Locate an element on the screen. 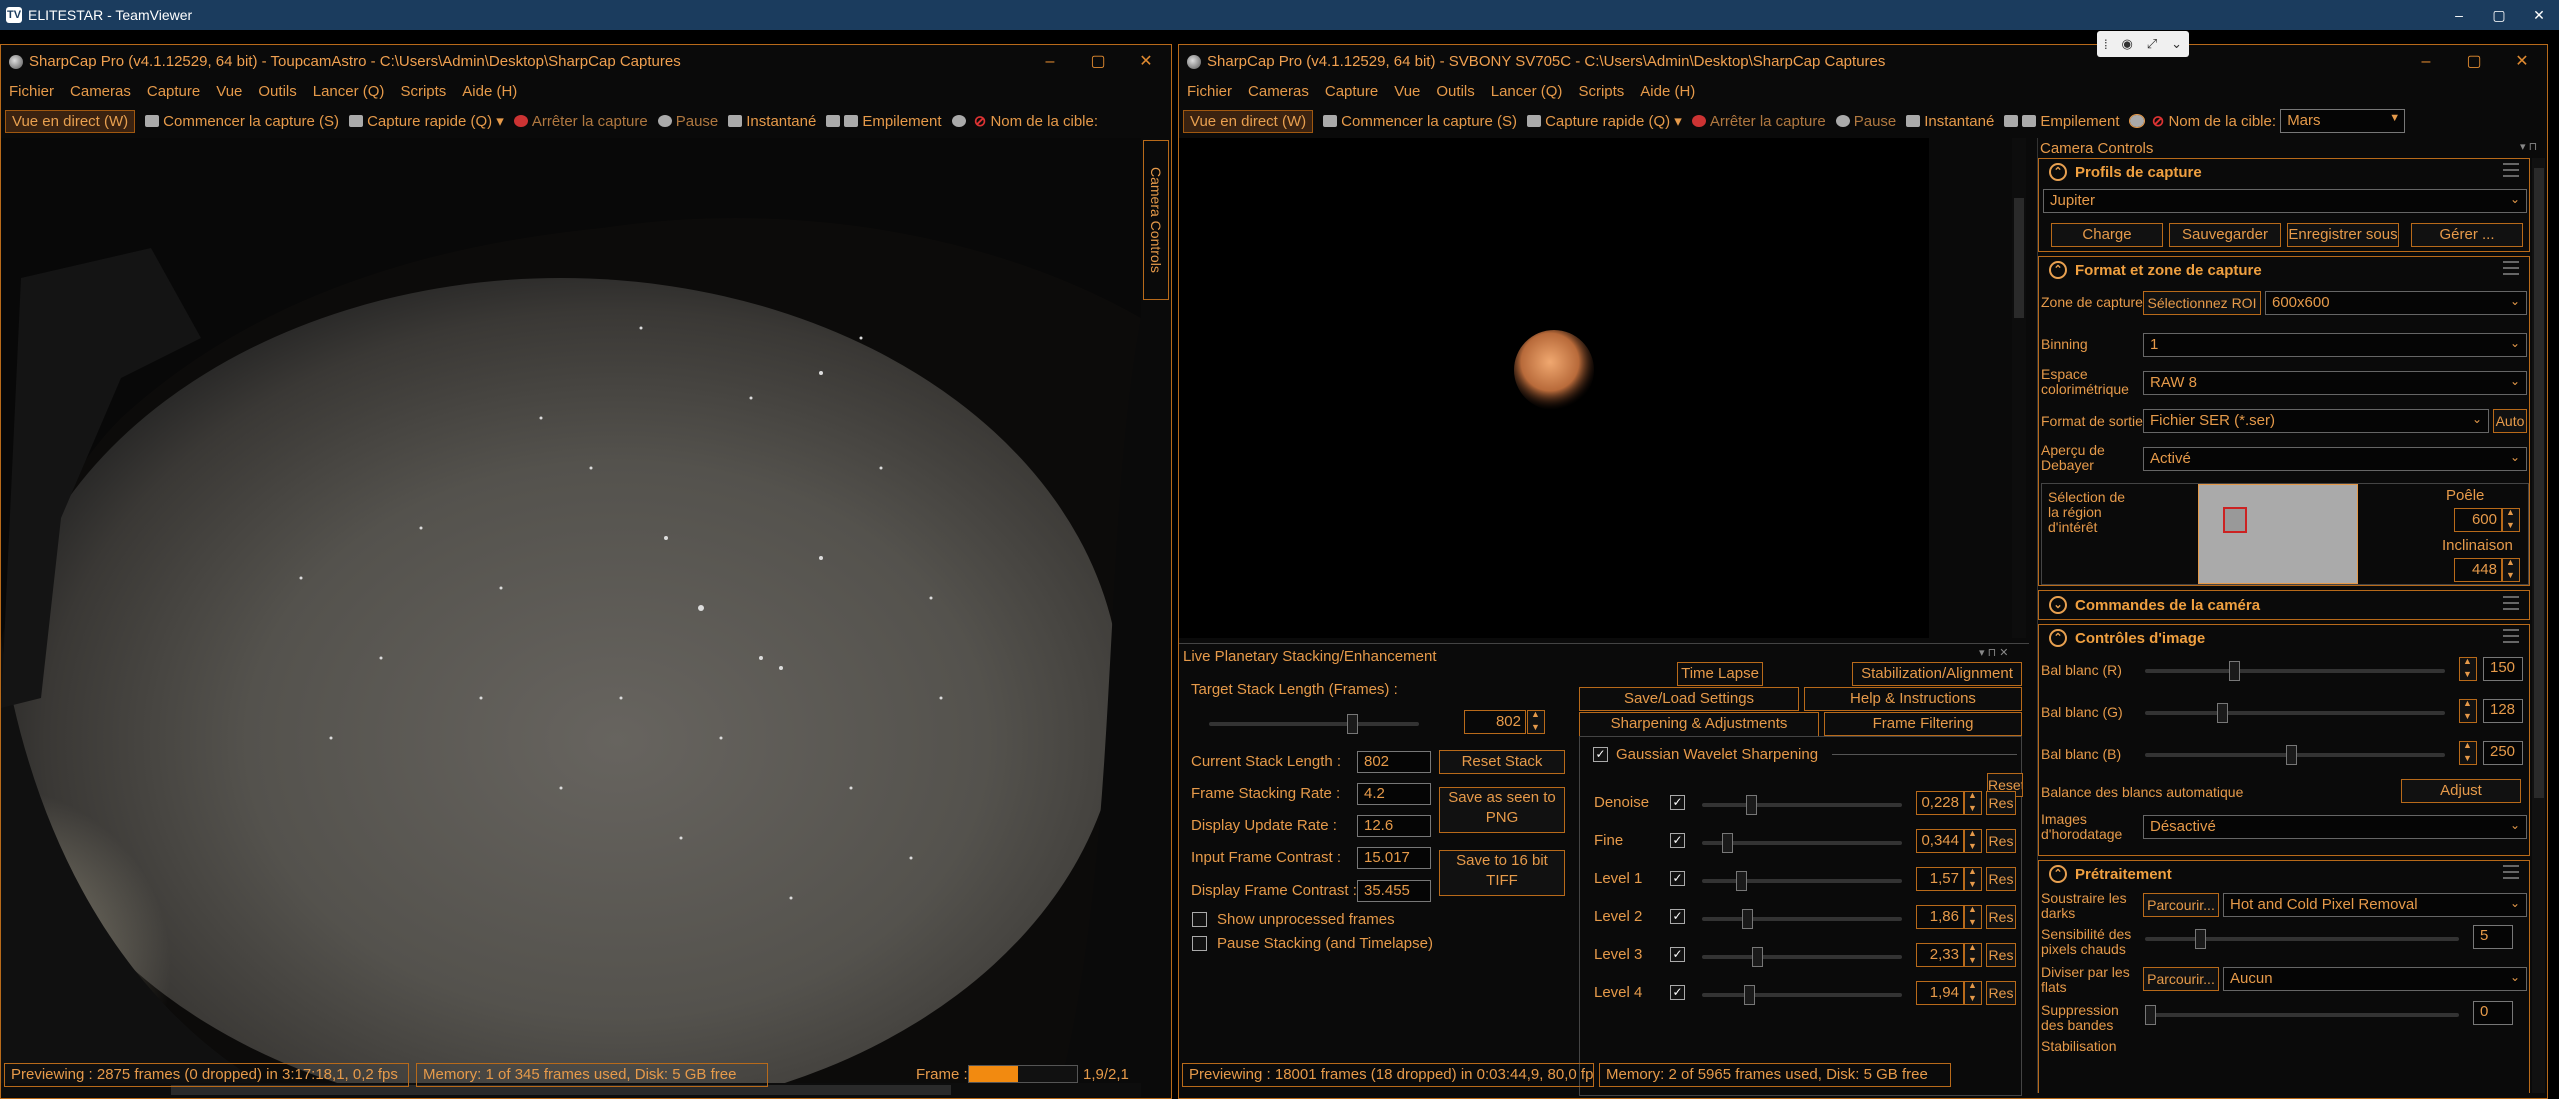 The height and width of the screenshot is (1099, 2559). pan-spinner is located at coordinates (2511, 519).